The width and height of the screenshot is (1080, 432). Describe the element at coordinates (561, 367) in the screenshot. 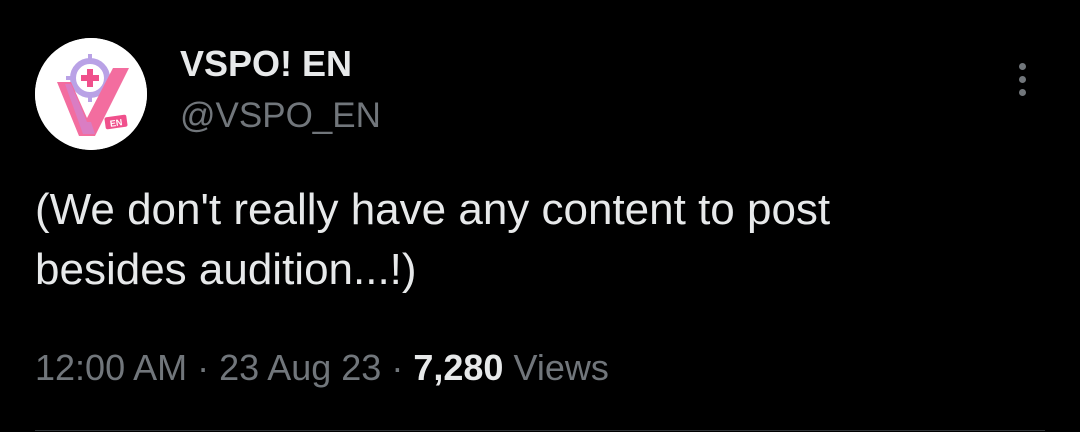

I see `views-label: Views` at that location.